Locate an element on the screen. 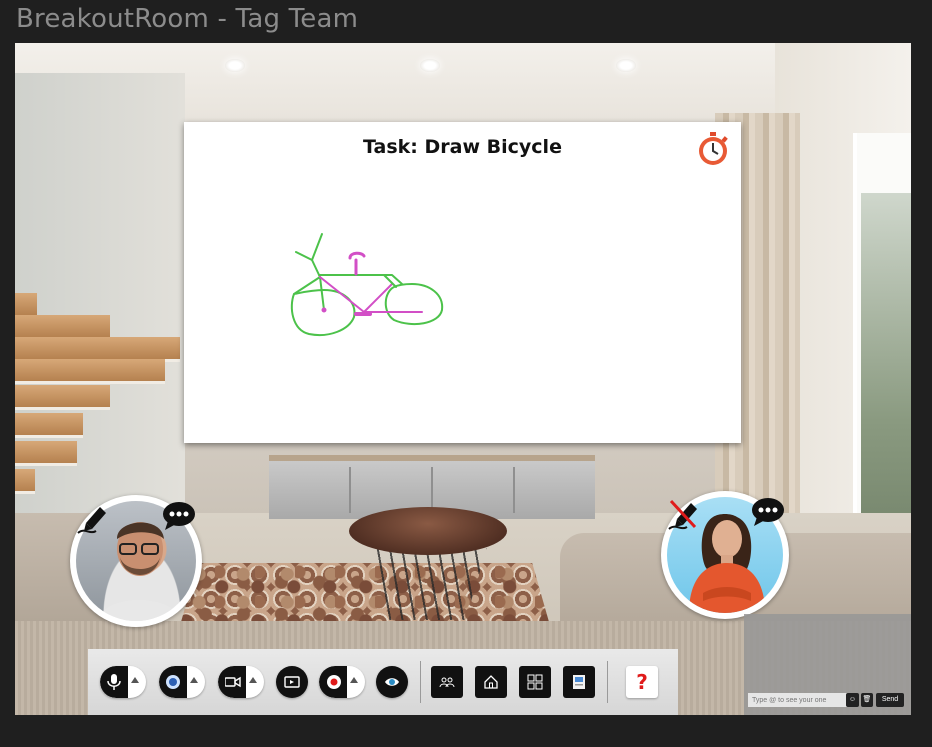  people-button is located at coordinates (447, 682).